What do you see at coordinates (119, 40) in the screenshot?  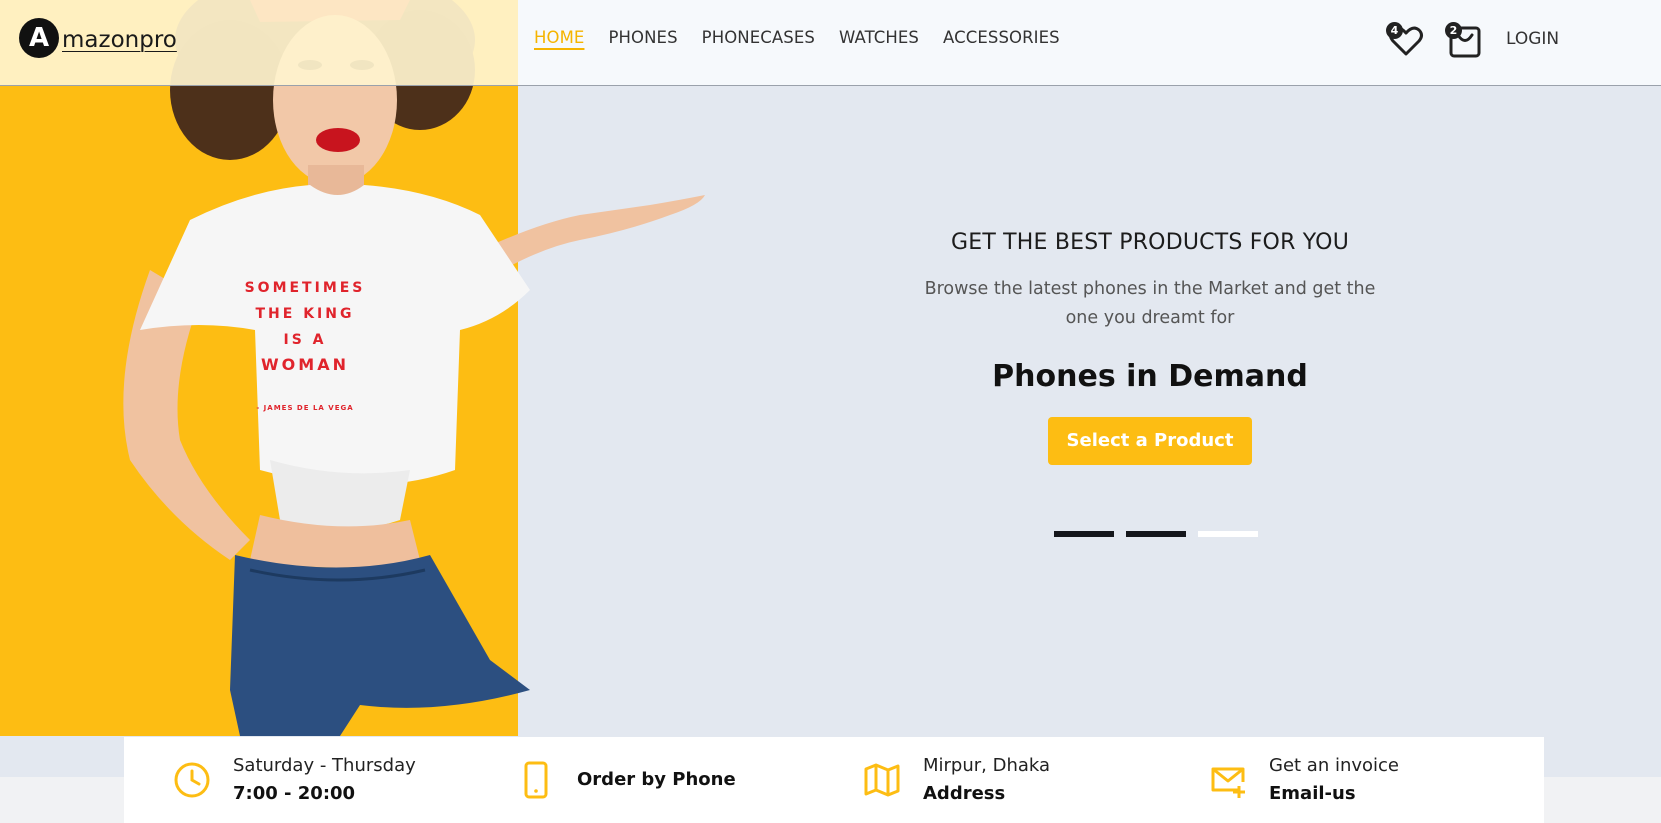 I see `logo-text: mazonpro` at bounding box center [119, 40].